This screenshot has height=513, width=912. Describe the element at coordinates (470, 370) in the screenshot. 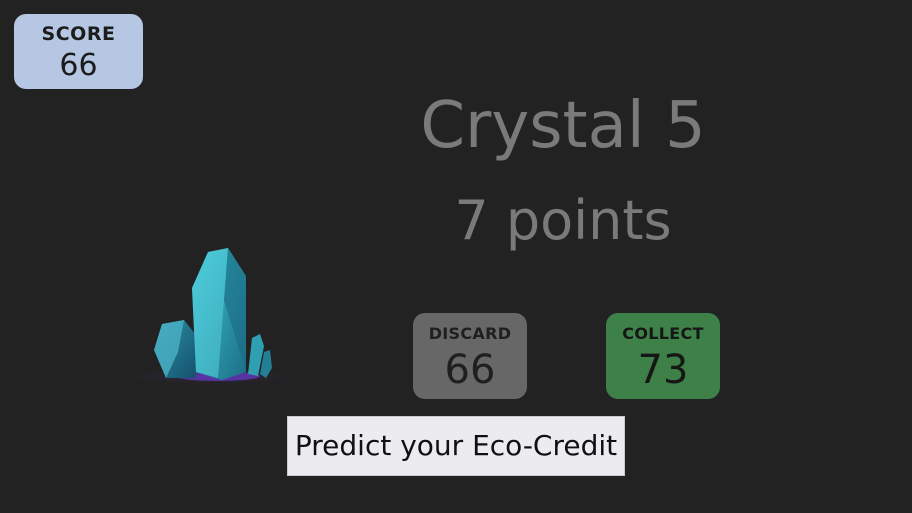

I see `discard-value: 66` at that location.